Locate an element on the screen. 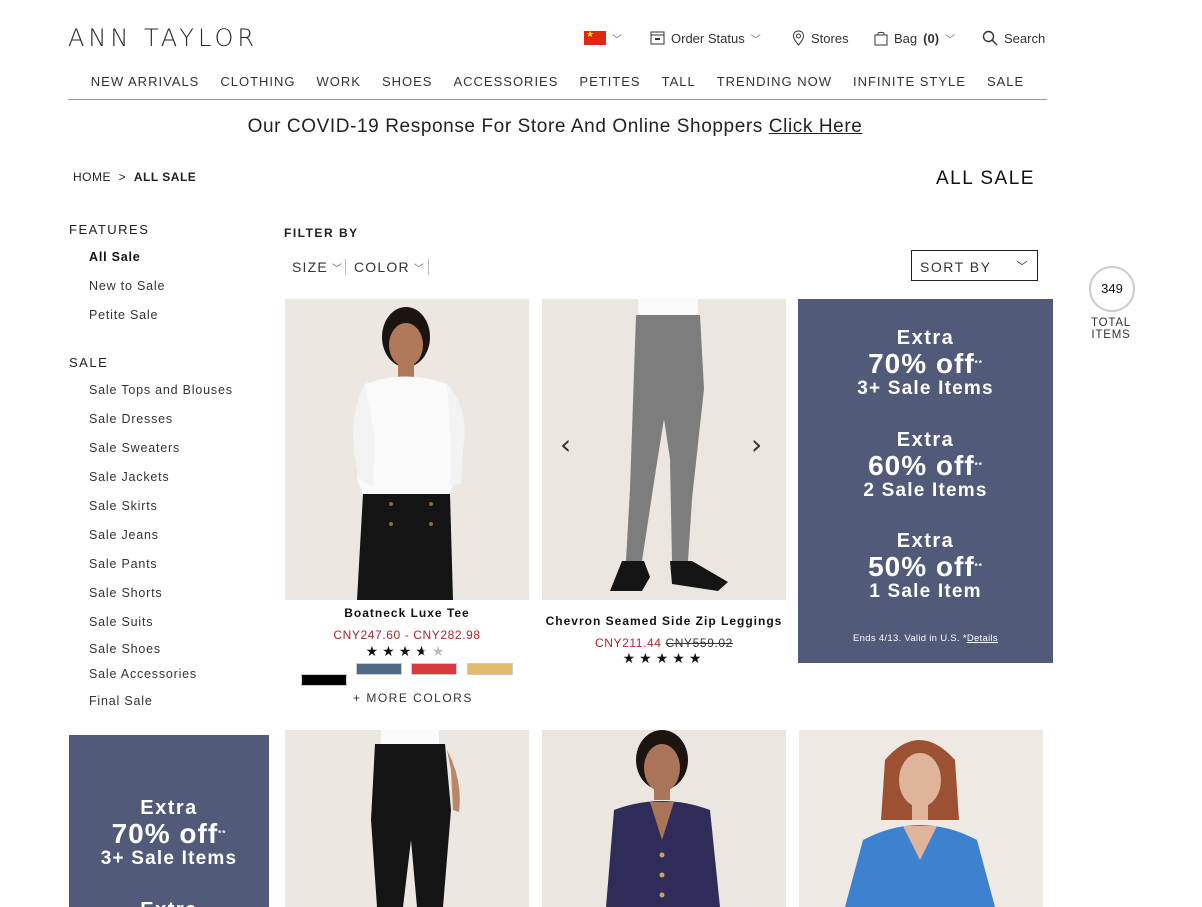 This screenshot has width=1202, height=907. sidebar-features-heading: FEATURES is located at coordinates (109, 229).